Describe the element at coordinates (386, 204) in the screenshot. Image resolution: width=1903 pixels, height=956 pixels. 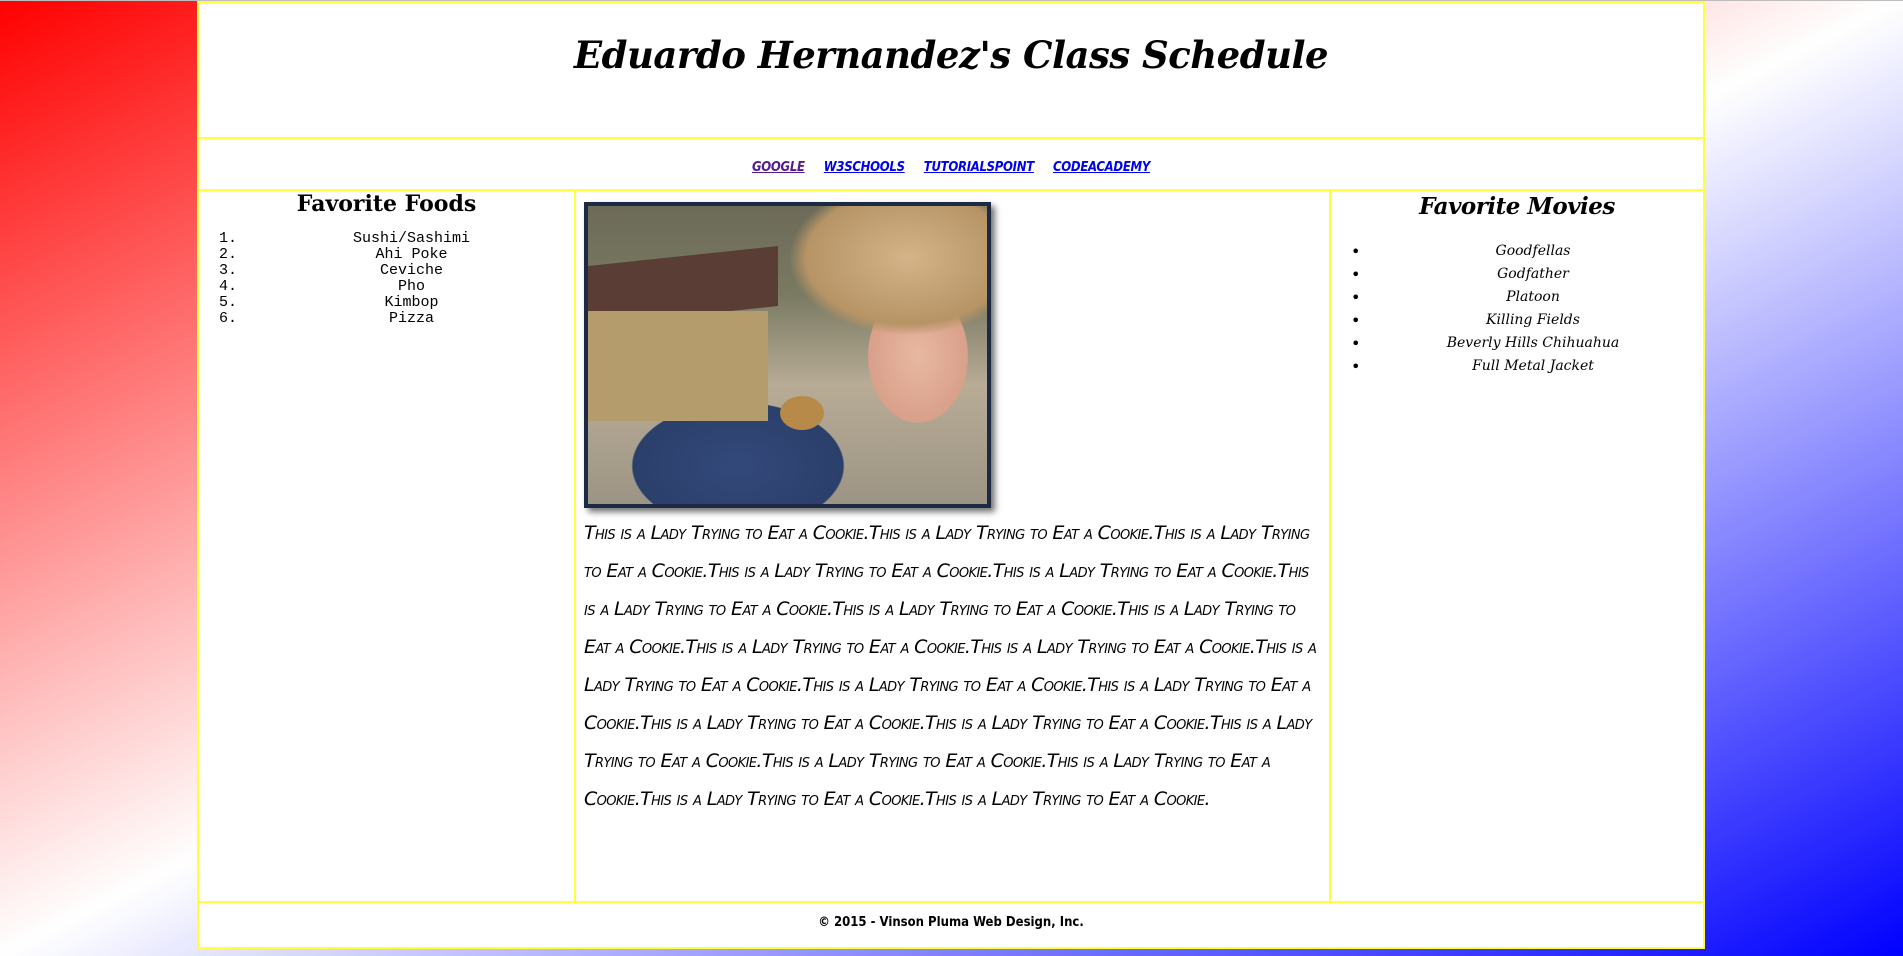
I see `favorite-foods-heading: Favorite Foods` at that location.